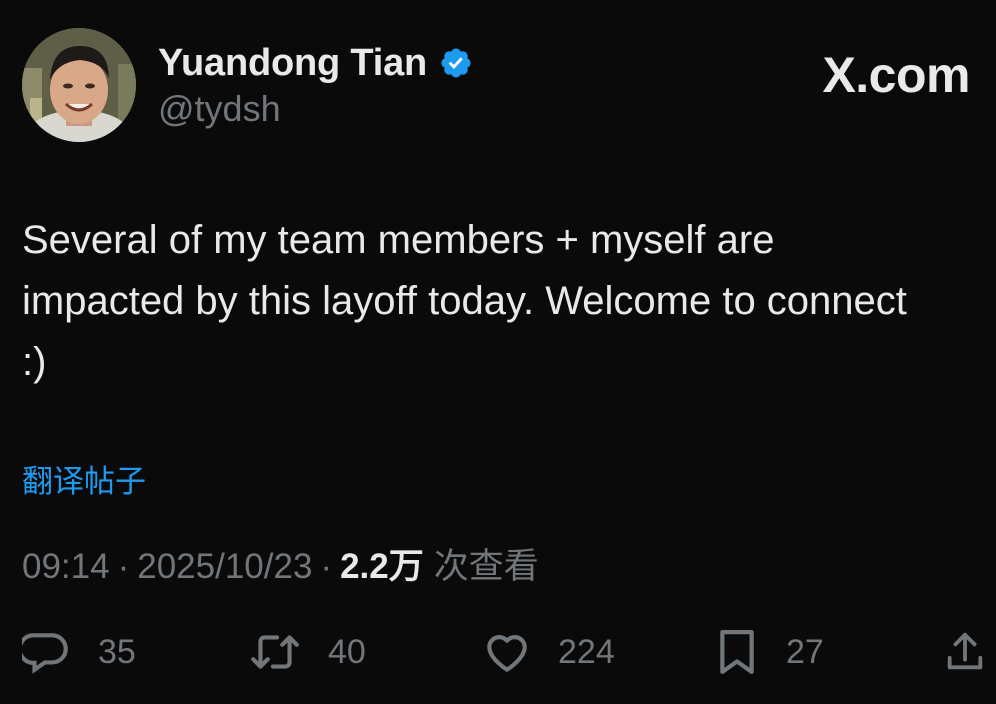 Image resolution: width=996 pixels, height=704 pixels. I want to click on bookmark-icon, so click(737, 652).